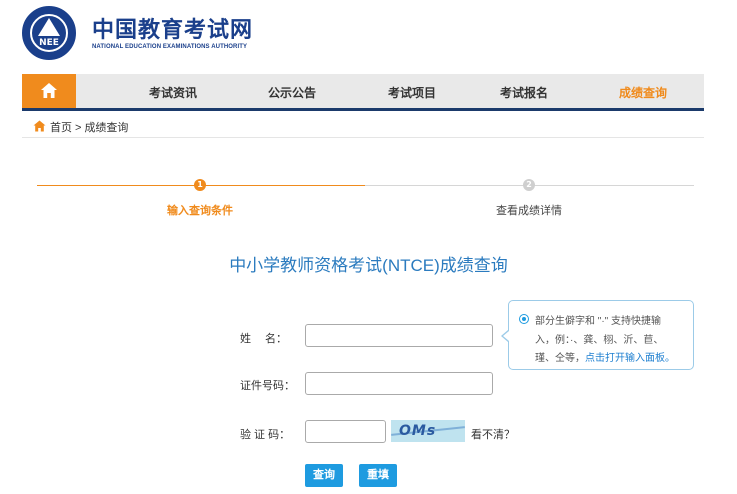  Describe the element at coordinates (506, 336) in the screenshot. I see `tip-arrow-inner` at that location.